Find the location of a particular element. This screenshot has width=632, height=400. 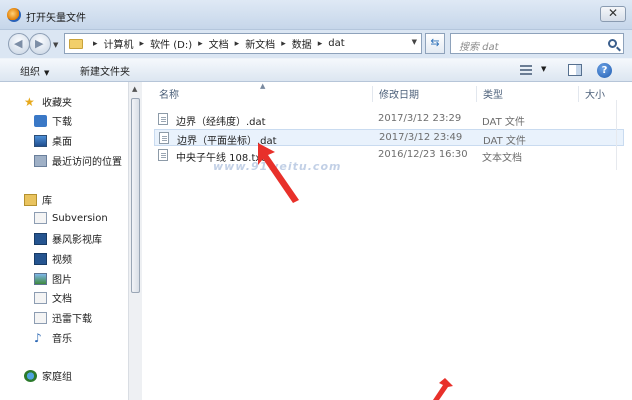

nav-favorites-label: 收藏夹 is located at coordinates (57, 103).